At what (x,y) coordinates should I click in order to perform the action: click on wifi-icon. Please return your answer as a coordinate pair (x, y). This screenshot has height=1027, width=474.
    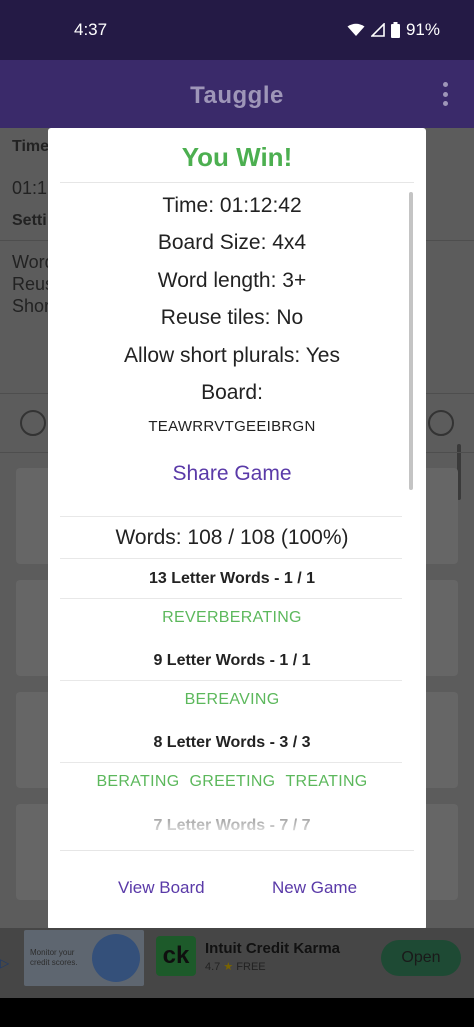
    Looking at the image, I should click on (356, 29).